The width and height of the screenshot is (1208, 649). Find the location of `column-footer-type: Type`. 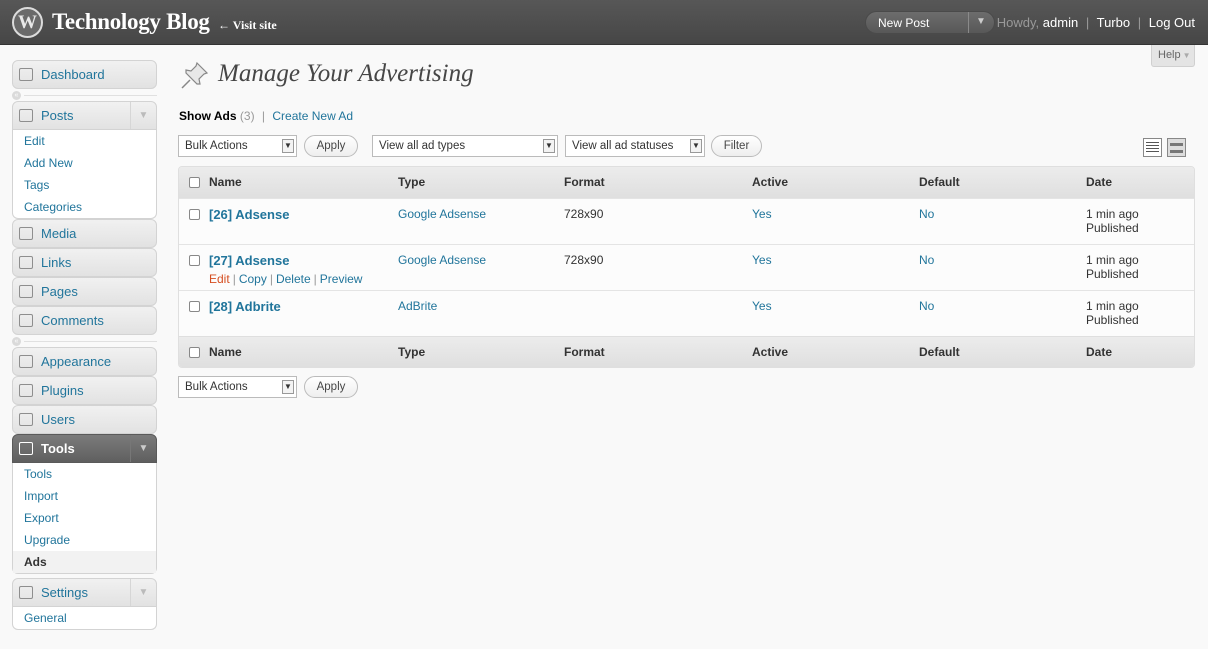

column-footer-type: Type is located at coordinates (411, 352).